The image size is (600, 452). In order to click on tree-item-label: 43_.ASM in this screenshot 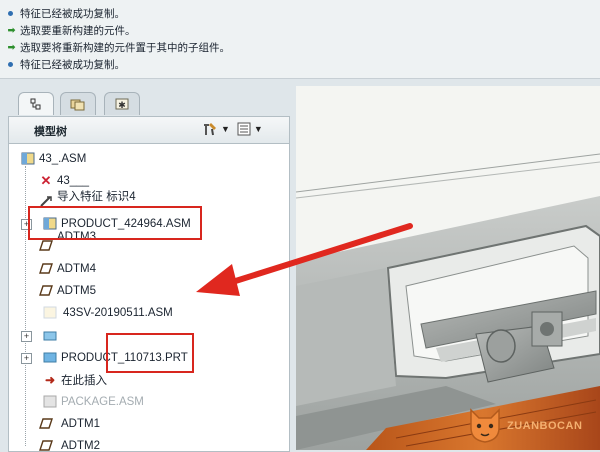, I will do `click(63, 158)`.